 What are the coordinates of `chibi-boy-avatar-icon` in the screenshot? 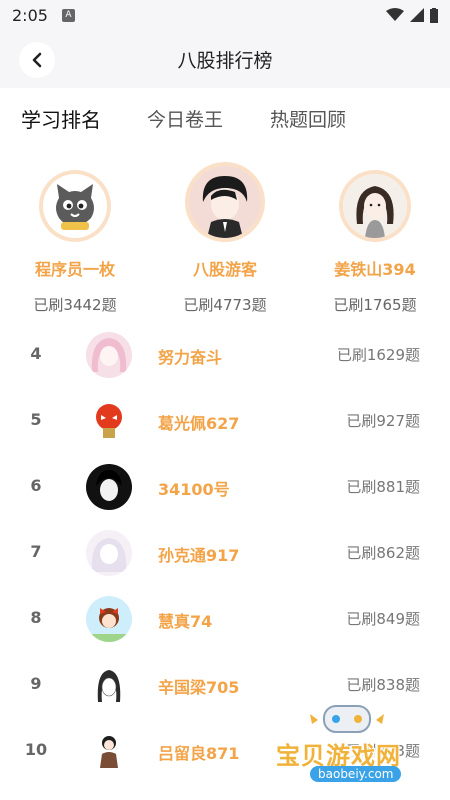 It's located at (109, 751).